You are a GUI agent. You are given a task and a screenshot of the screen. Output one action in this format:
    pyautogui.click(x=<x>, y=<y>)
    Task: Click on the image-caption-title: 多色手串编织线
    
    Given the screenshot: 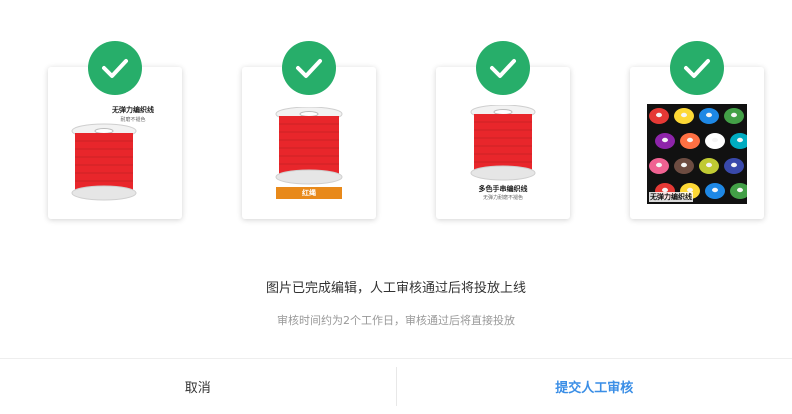 What is the action you would take?
    pyautogui.click(x=503, y=189)
    